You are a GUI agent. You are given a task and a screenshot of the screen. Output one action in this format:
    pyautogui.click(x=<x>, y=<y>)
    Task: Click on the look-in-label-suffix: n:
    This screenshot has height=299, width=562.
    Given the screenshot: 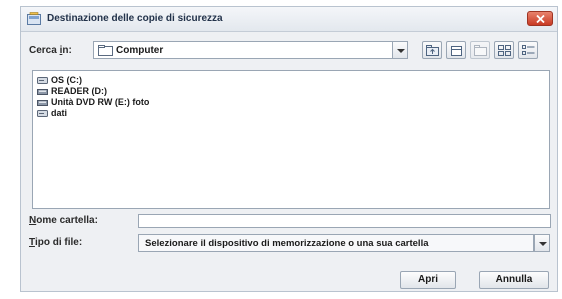 What is the action you would take?
    pyautogui.click(x=67, y=50)
    